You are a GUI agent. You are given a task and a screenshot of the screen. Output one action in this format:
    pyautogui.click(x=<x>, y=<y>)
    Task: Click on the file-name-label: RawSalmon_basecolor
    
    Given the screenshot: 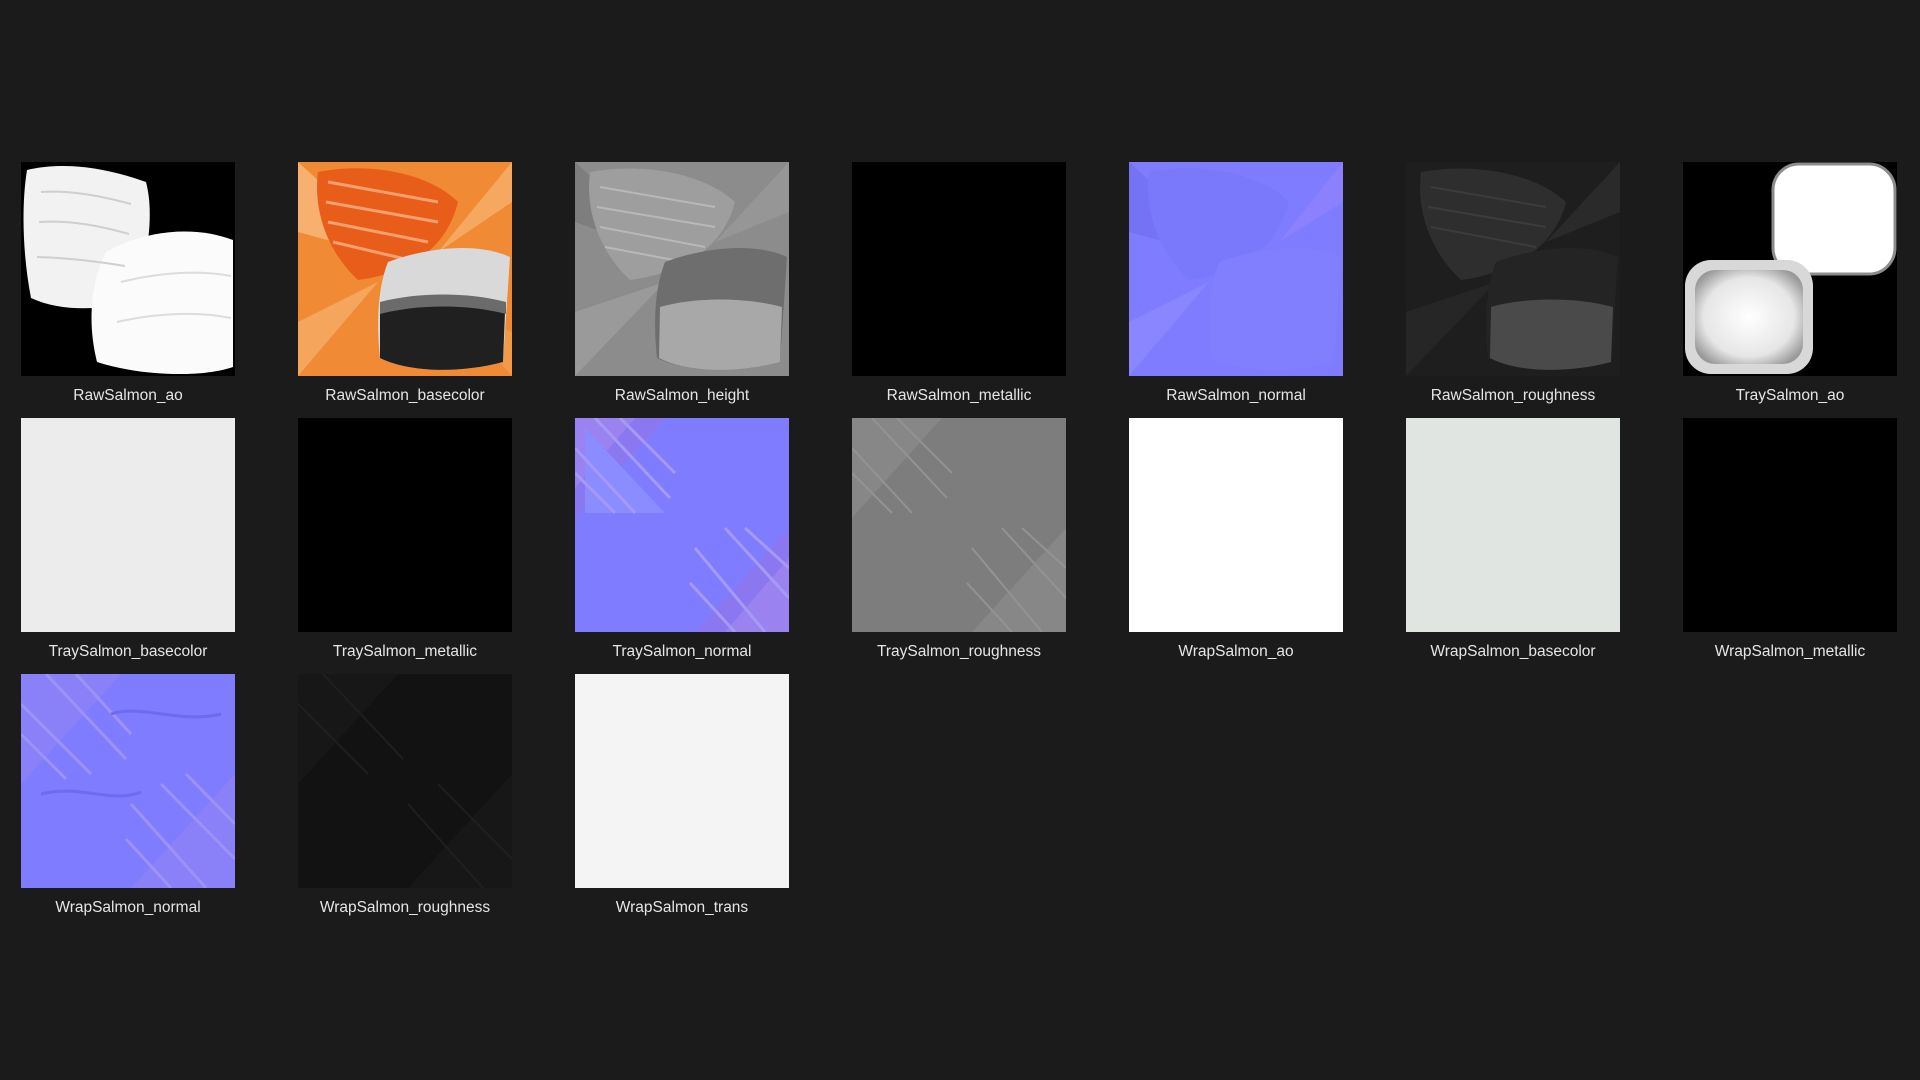 What is the action you would take?
    pyautogui.click(x=405, y=395)
    